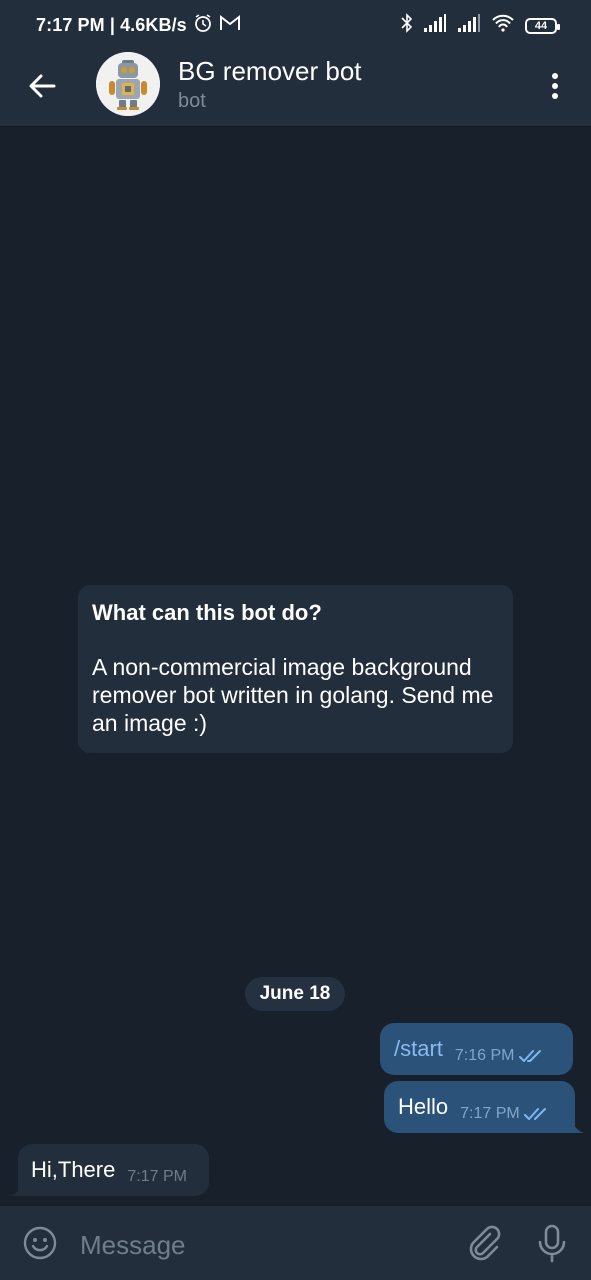  I want to click on bot-avatar, so click(128, 84).